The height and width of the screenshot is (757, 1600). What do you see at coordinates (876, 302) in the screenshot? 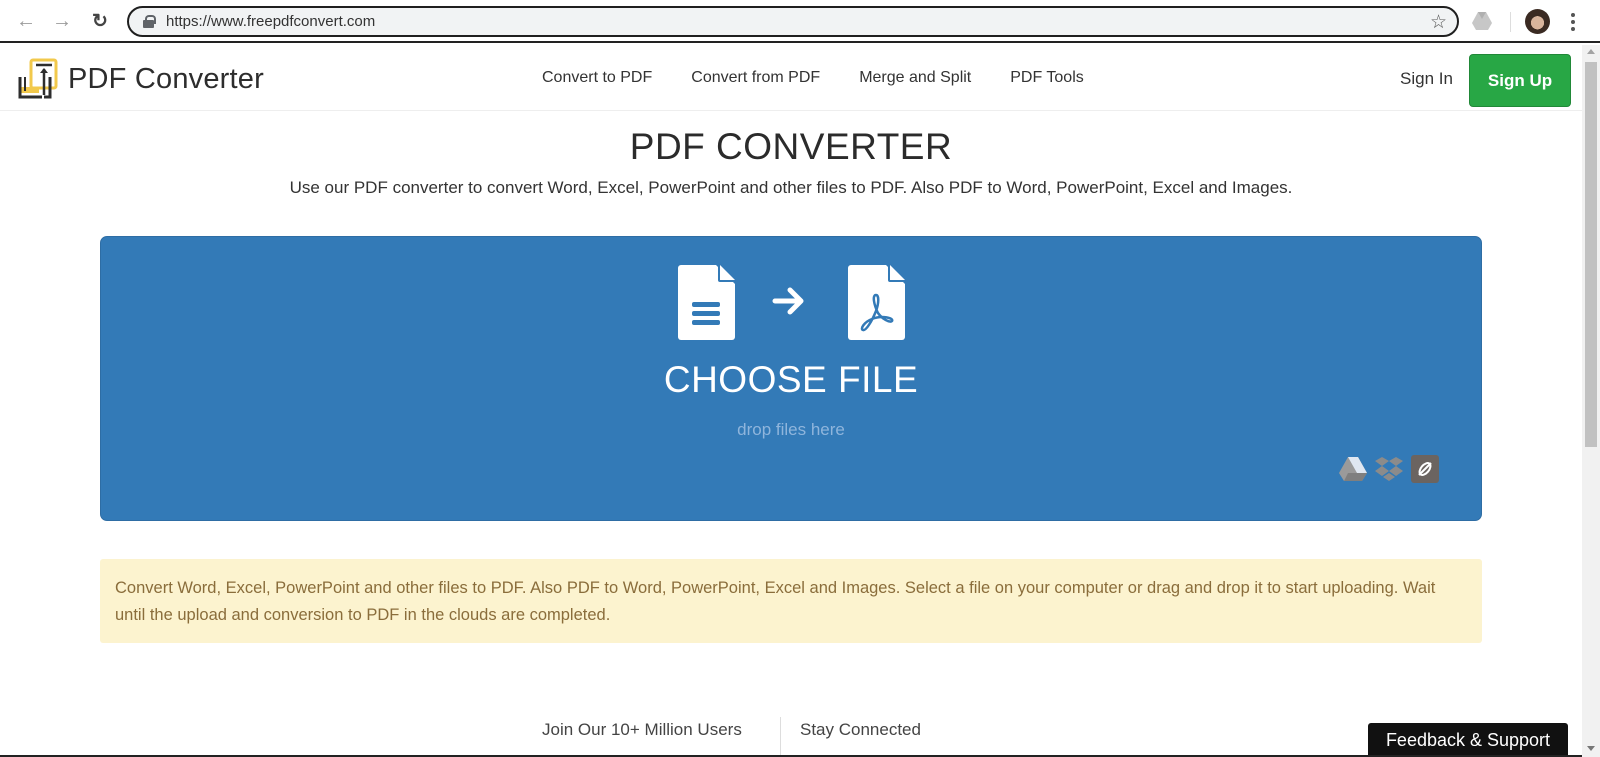
I see `pdf-file-icon` at bounding box center [876, 302].